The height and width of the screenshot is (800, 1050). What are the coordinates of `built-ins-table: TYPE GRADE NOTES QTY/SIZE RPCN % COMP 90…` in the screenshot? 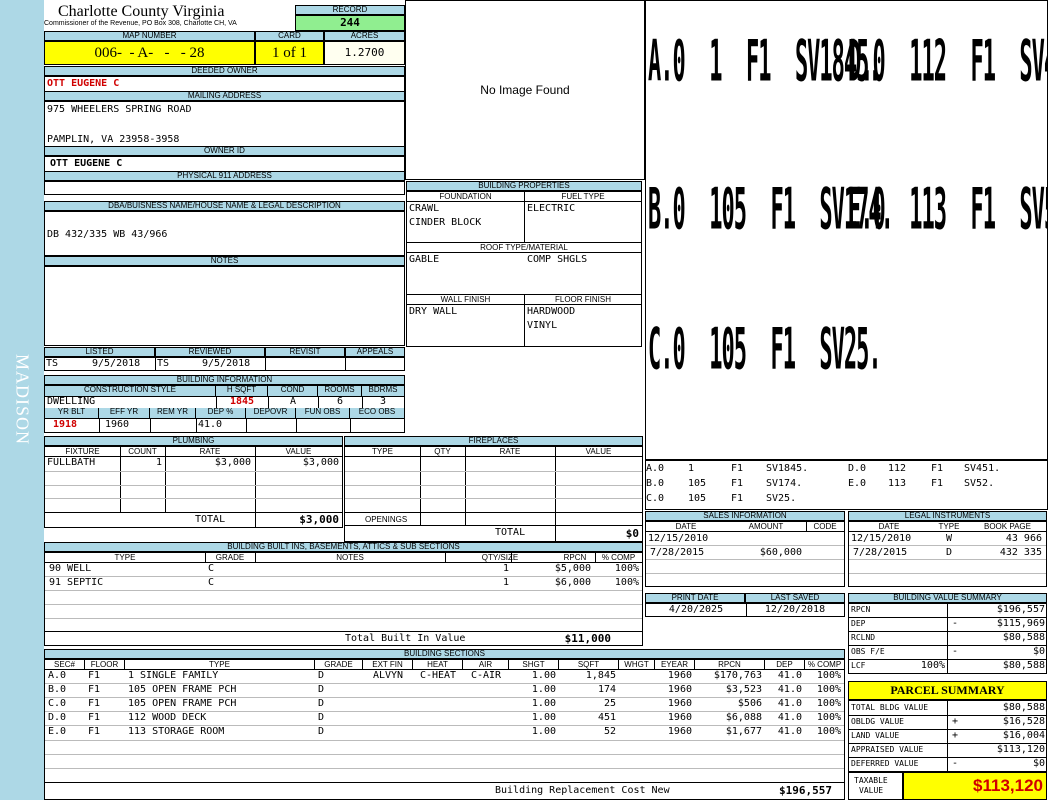 It's located at (343, 599).